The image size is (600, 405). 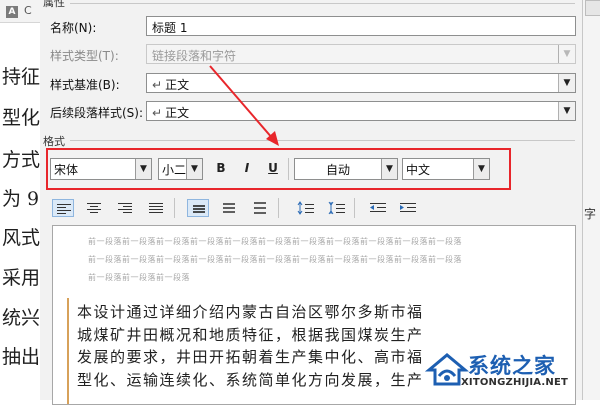 I want to click on doc-line: 型化, so click(x=21, y=118).